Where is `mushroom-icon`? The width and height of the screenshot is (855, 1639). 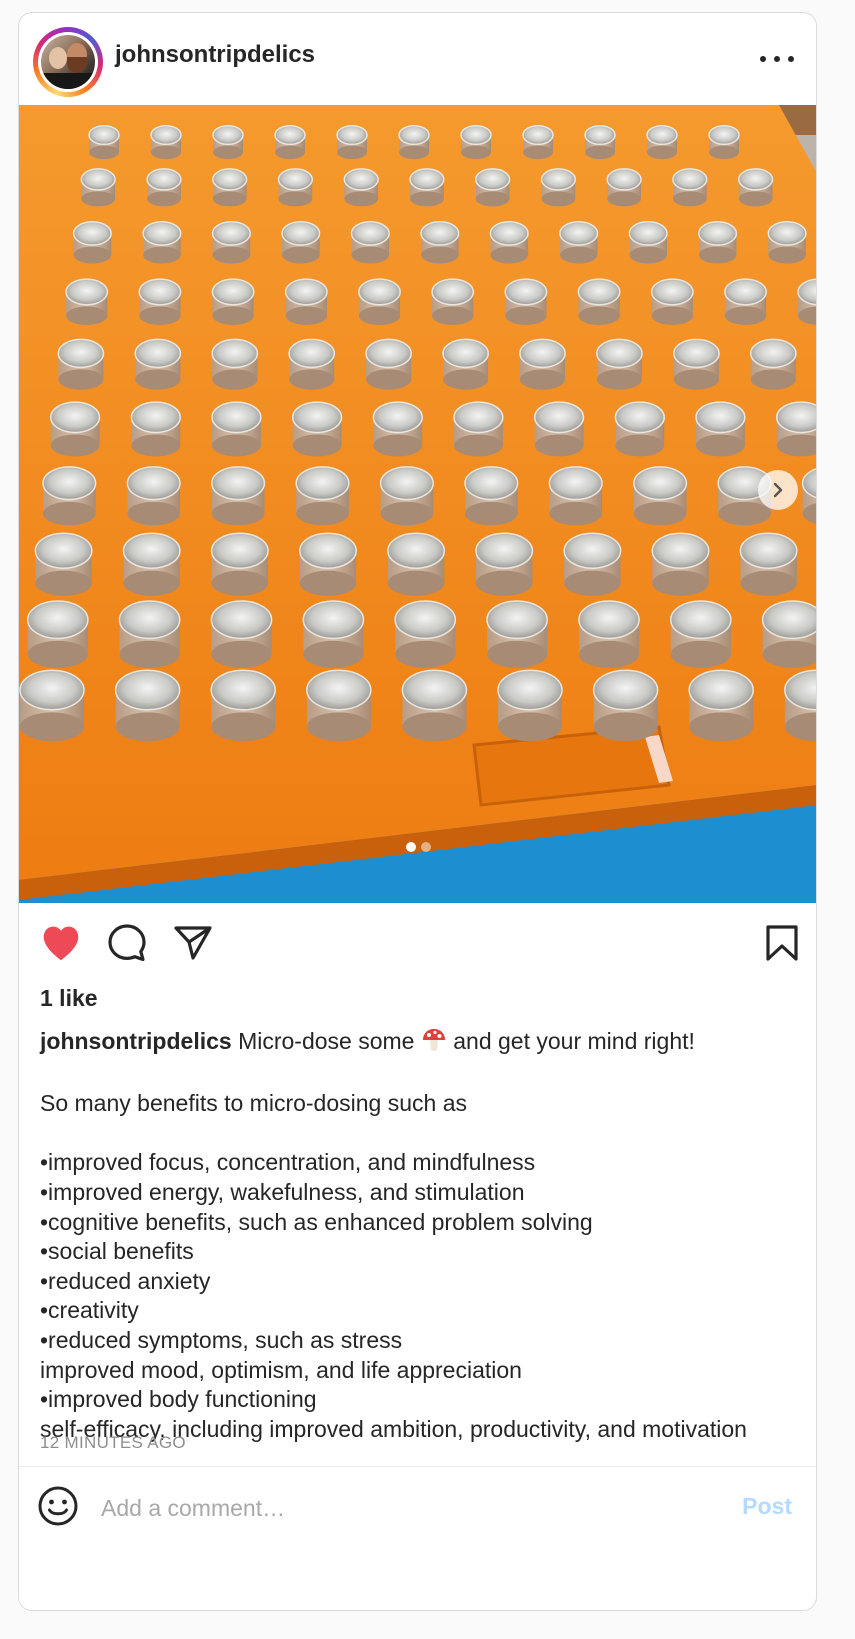
mushroom-icon is located at coordinates (434, 1044).